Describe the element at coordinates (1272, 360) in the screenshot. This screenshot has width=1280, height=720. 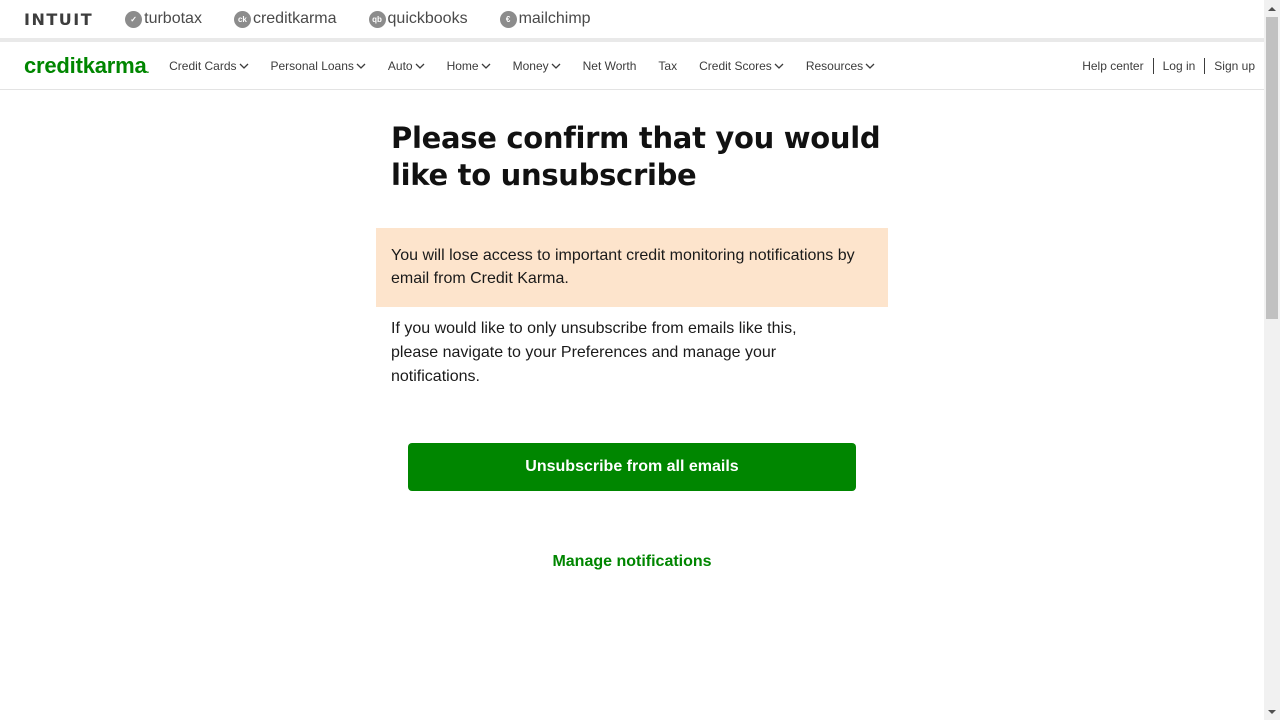
I see `vertical-scrollbar` at that location.